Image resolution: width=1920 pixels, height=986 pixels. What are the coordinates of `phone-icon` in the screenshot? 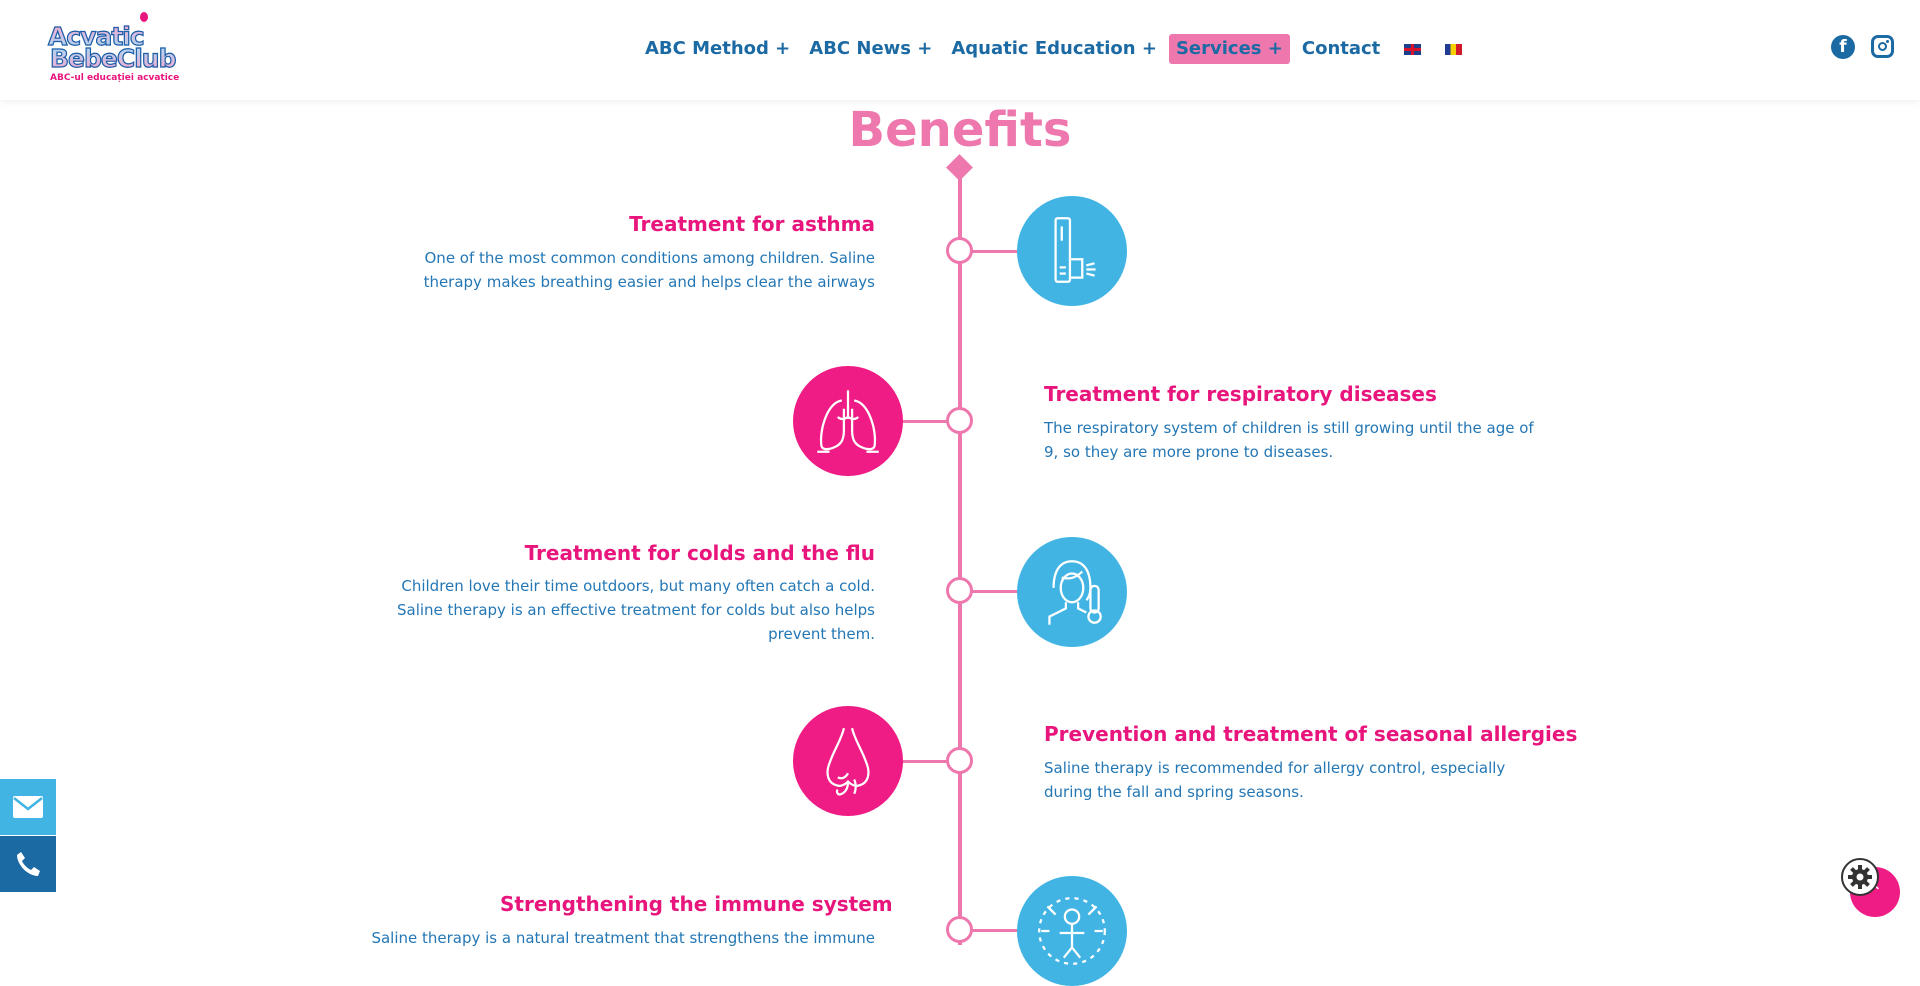 It's located at (28, 864).